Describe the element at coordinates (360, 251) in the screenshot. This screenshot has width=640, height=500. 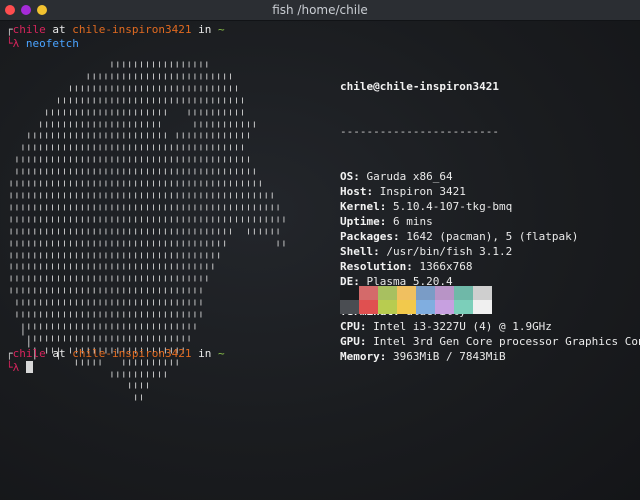
I see `info-key: Shell:` at that location.